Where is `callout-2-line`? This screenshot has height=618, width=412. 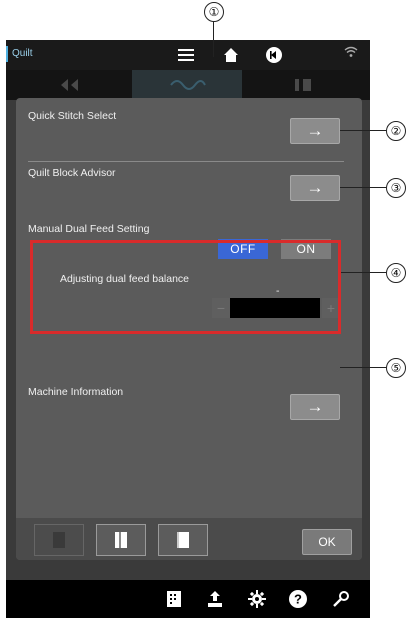
callout-2-line is located at coordinates (363, 130).